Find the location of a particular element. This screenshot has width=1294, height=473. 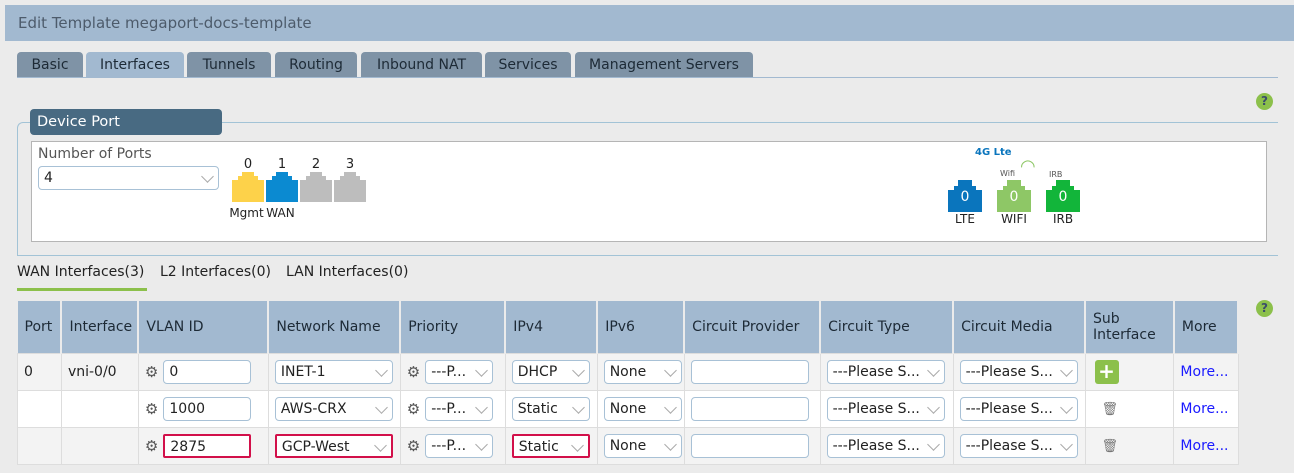

port-irb: 0 IRB is located at coordinates (1063, 203).